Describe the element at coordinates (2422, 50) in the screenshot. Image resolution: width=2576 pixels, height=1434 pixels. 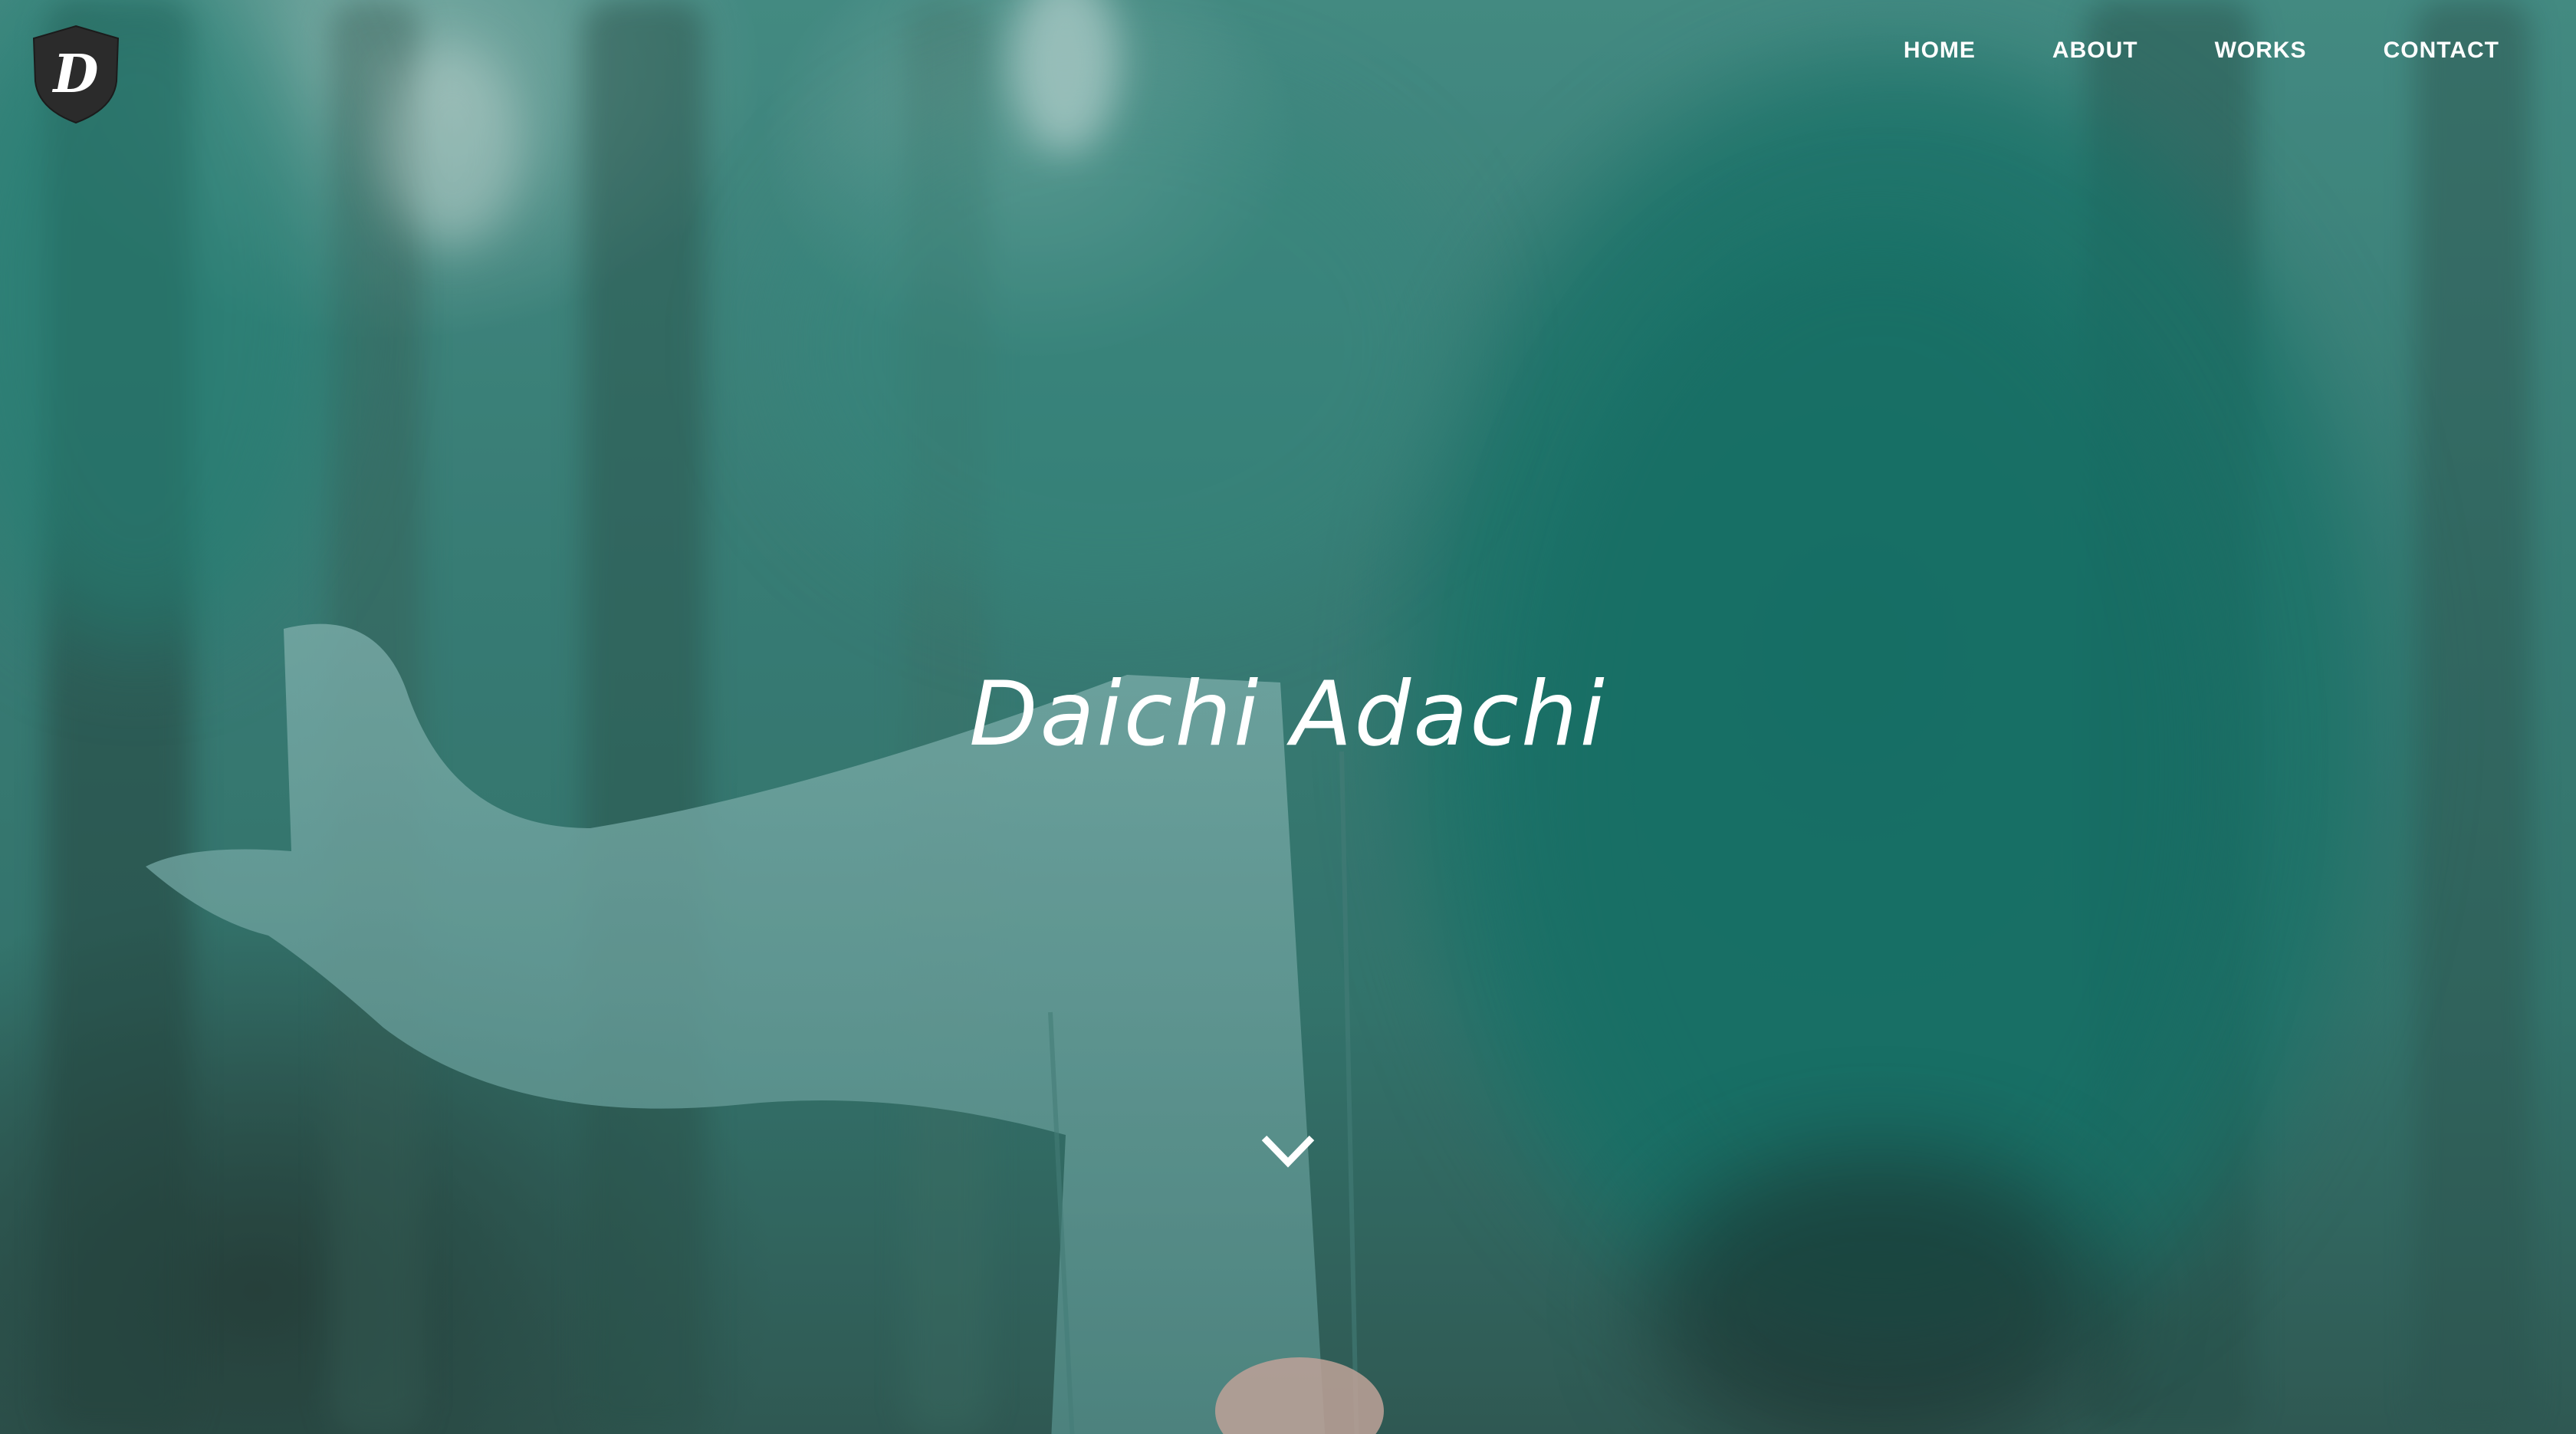
I see `nav-contact-link: CONTACT` at that location.